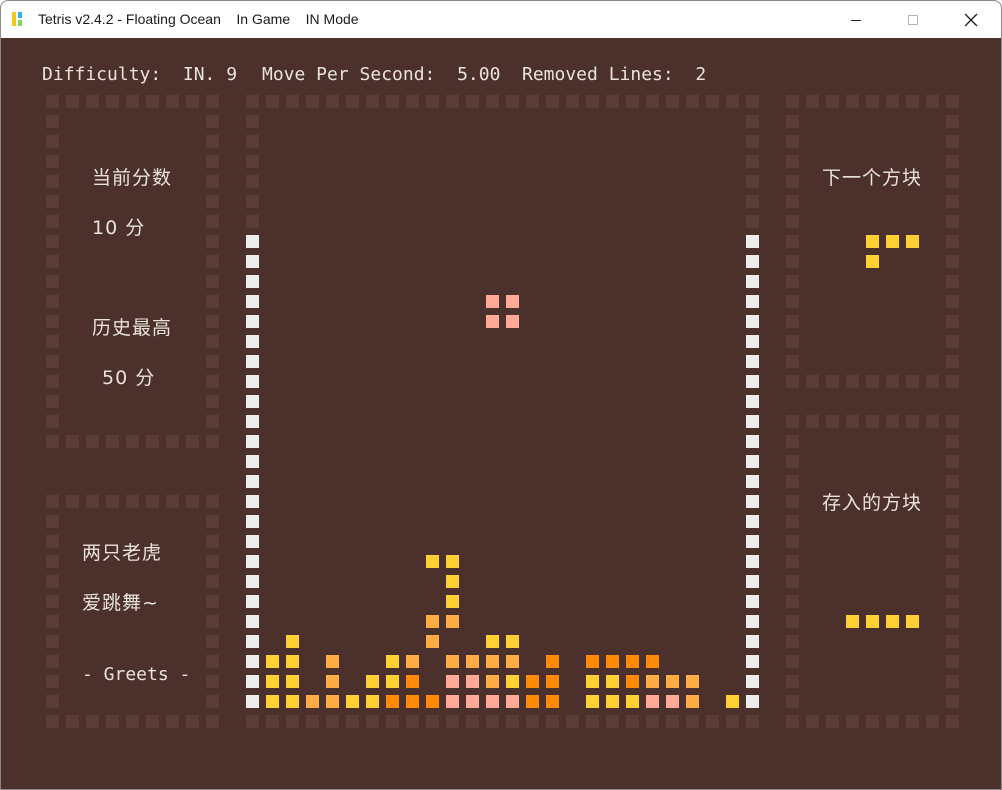 The width and height of the screenshot is (1002, 790). Describe the element at coordinates (119, 228) in the screenshot. I see `current-score-value: 10 分` at that location.